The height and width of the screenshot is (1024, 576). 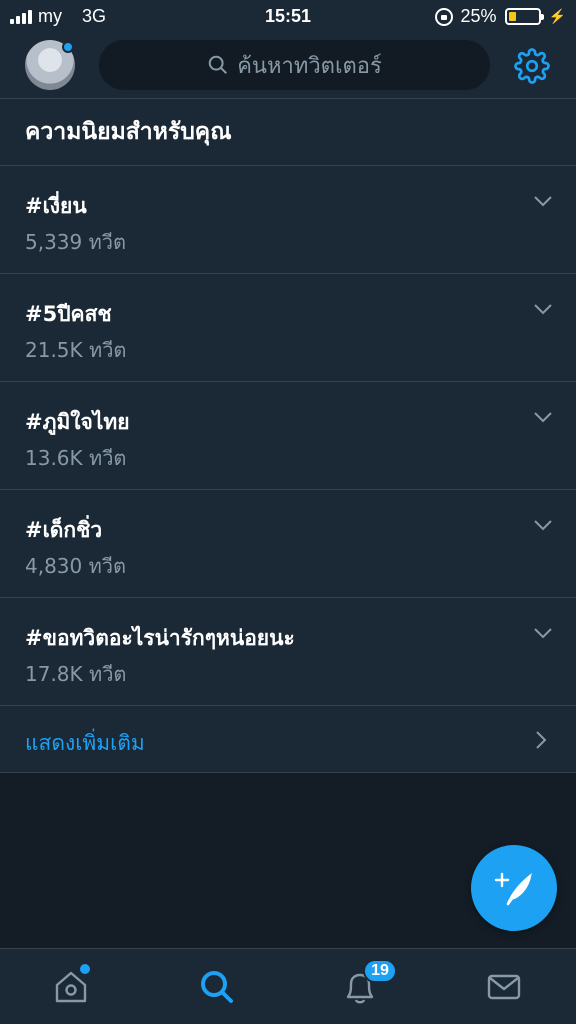 I want to click on charging-icon: ⚡, so click(x=557, y=16).